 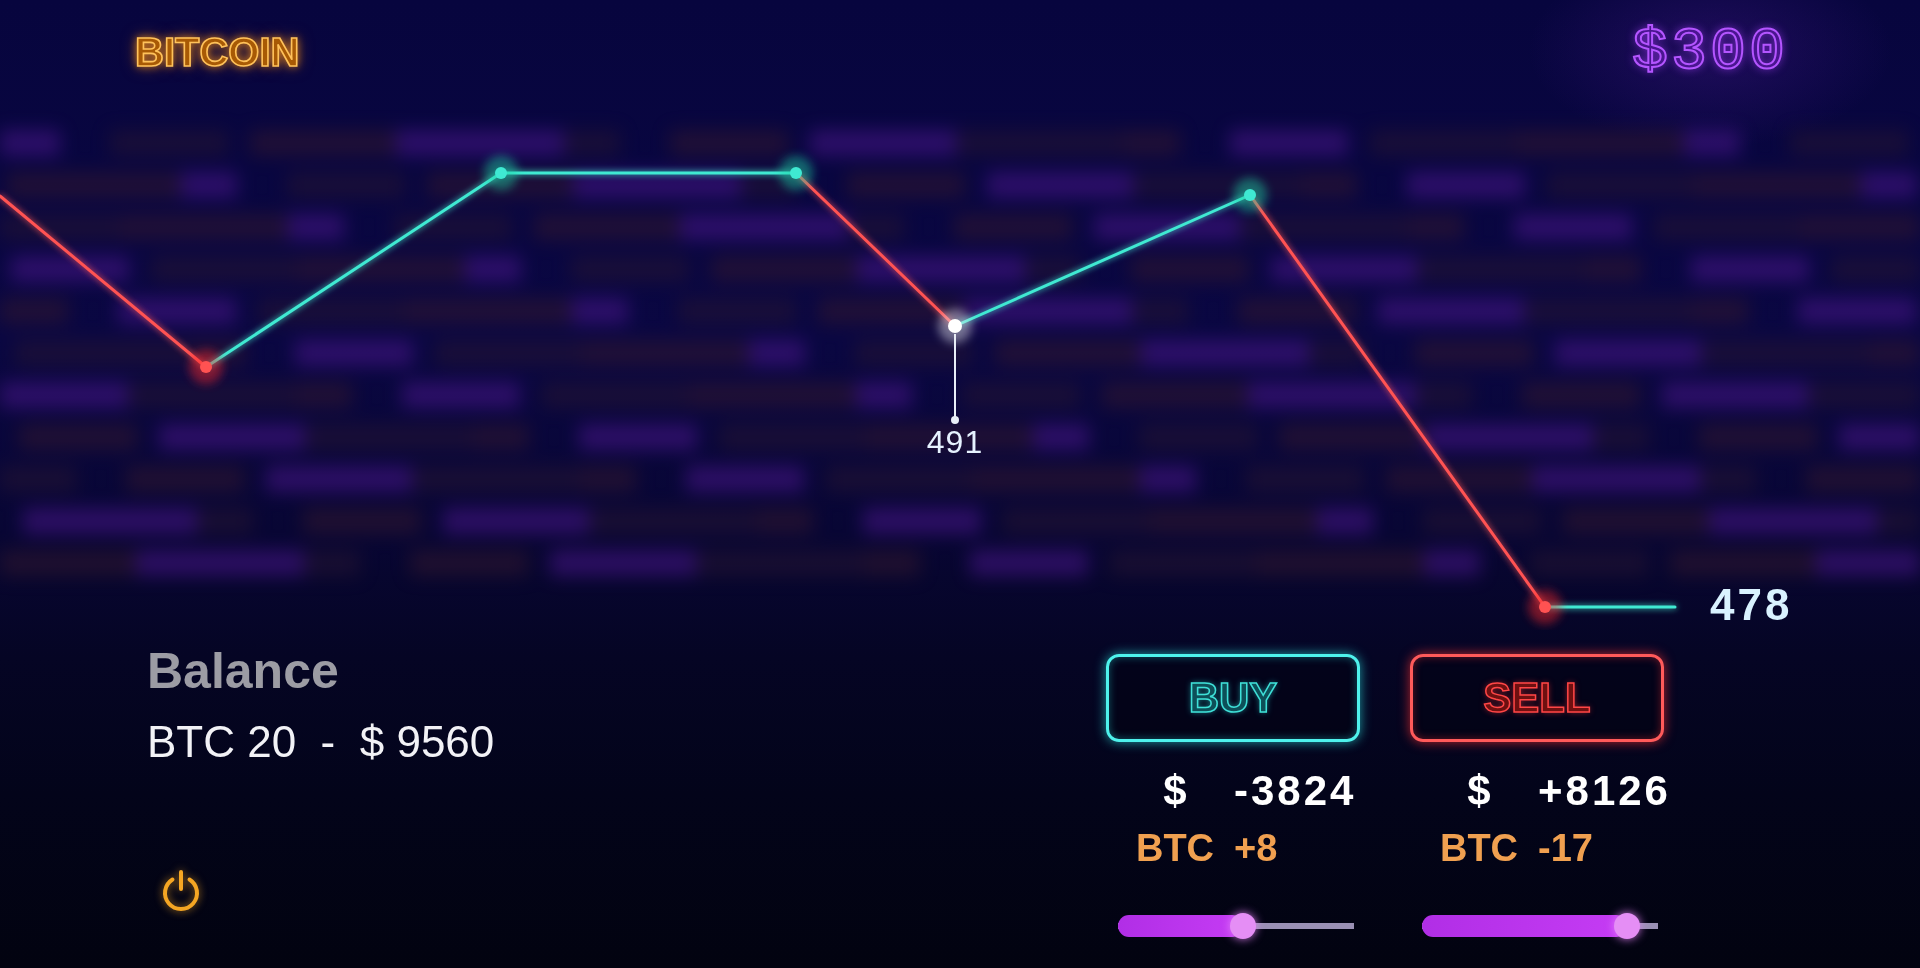 I want to click on sell-button: SELL, so click(x=1537, y=698).